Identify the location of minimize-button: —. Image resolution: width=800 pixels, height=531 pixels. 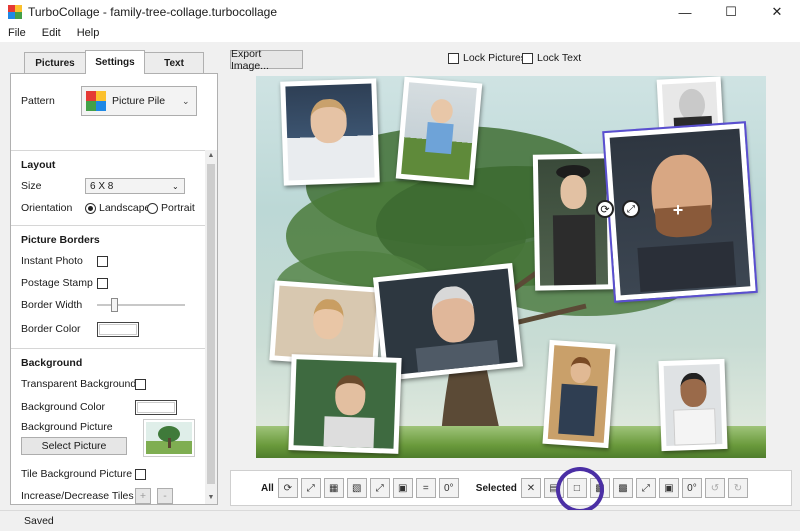
(685, 12).